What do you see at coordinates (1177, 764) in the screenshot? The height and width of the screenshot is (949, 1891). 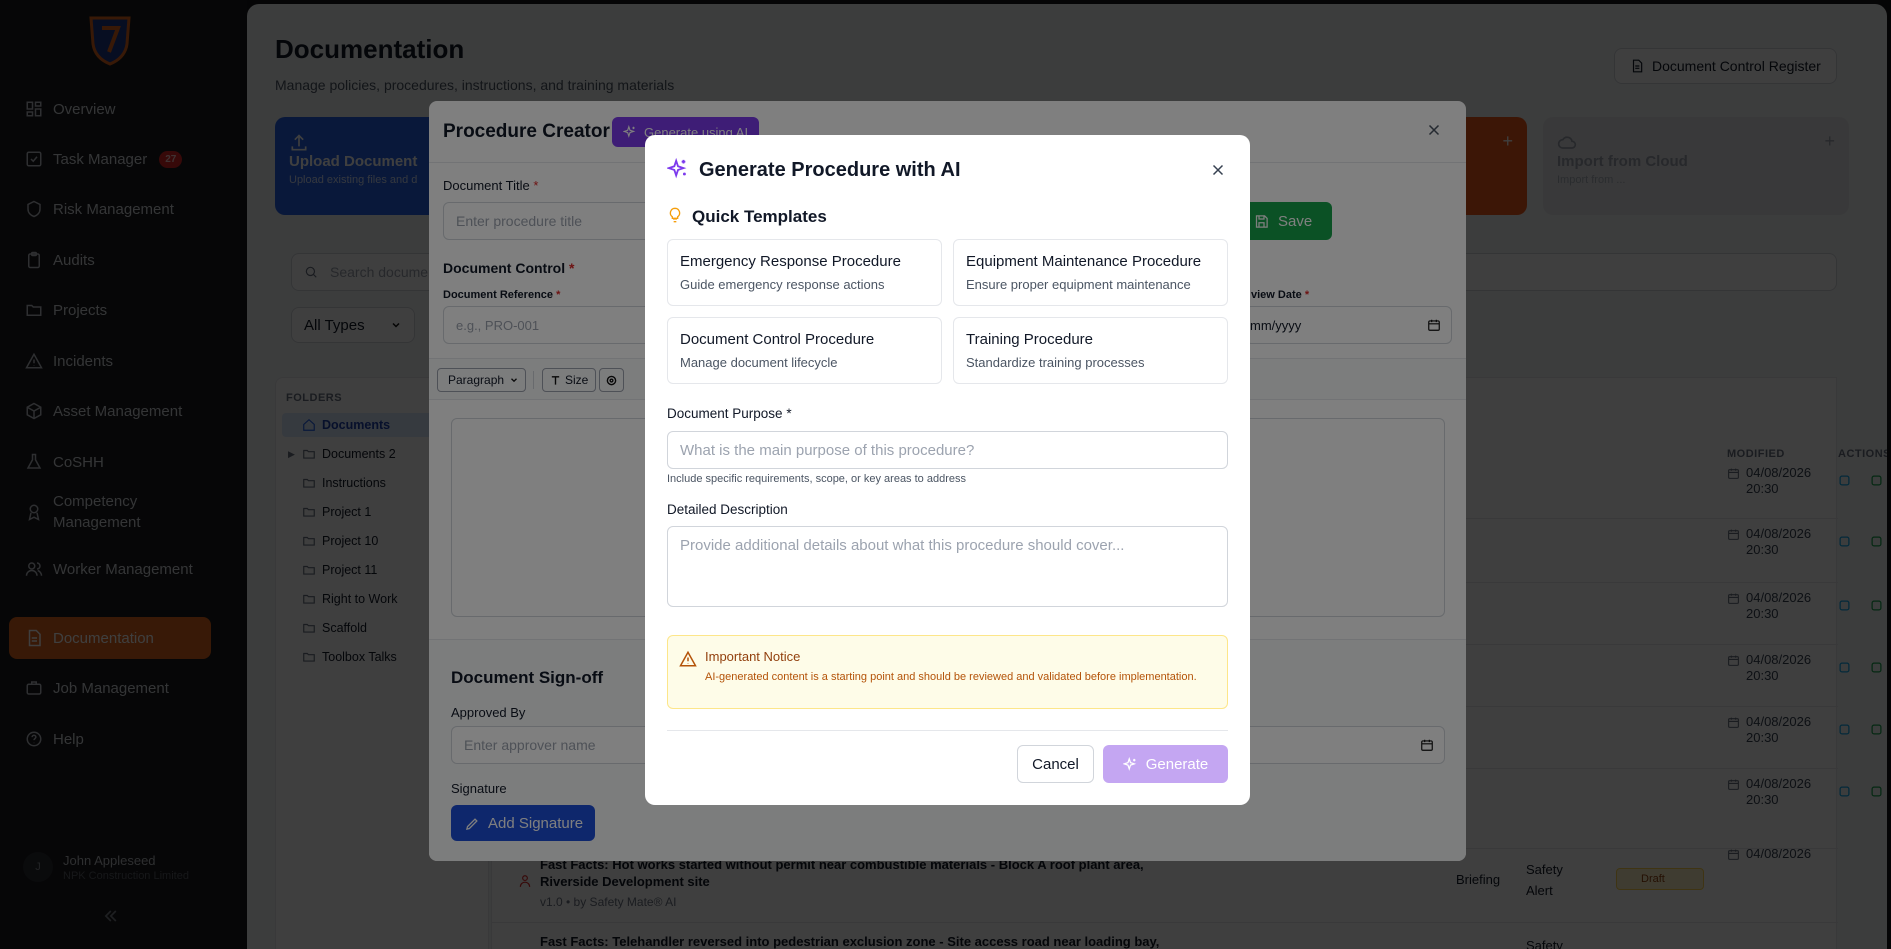 I see `generate-label: Generate` at bounding box center [1177, 764].